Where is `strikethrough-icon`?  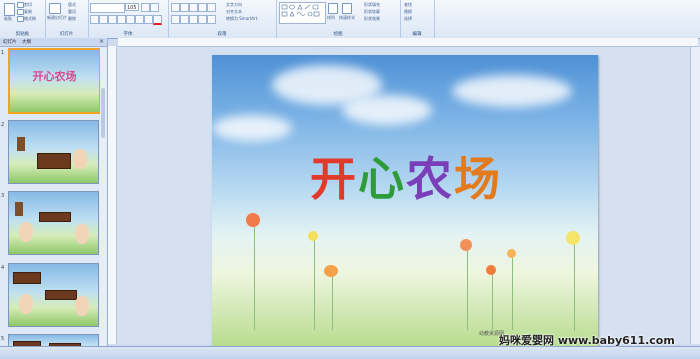
strikethrough-icon is located at coordinates (121, 19).